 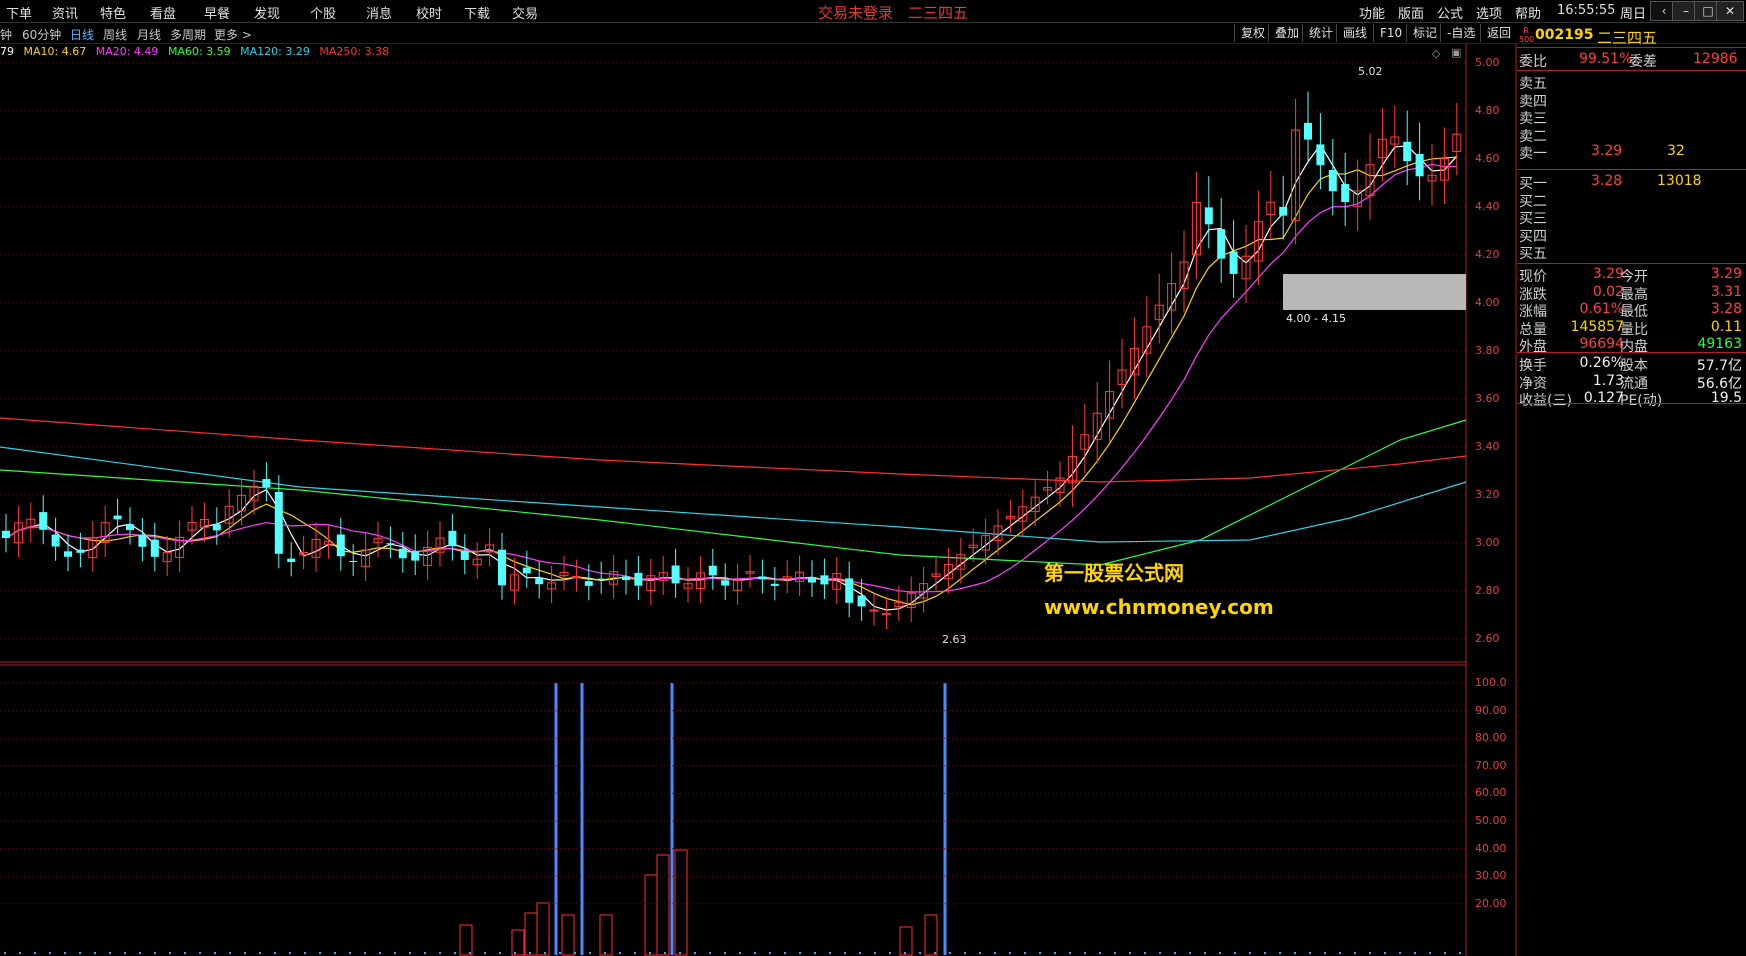 What do you see at coordinates (1487, 62) in the screenshot?
I see `price-tick-label: 5.00` at bounding box center [1487, 62].